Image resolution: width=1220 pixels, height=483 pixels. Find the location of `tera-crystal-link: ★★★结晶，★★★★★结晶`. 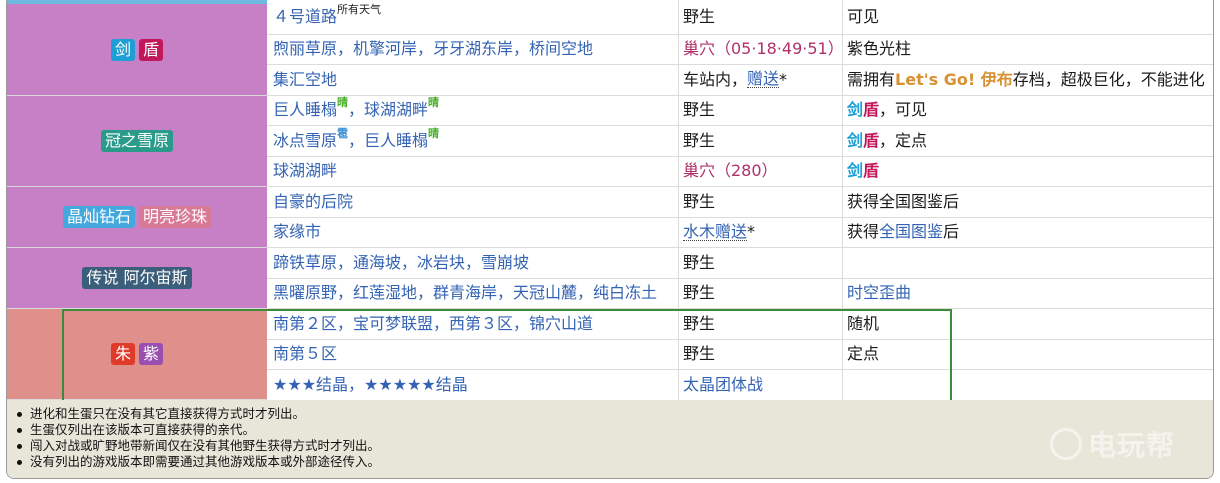

tera-crystal-link: ★★★结晶，★★★★★结晶 is located at coordinates (370, 385).